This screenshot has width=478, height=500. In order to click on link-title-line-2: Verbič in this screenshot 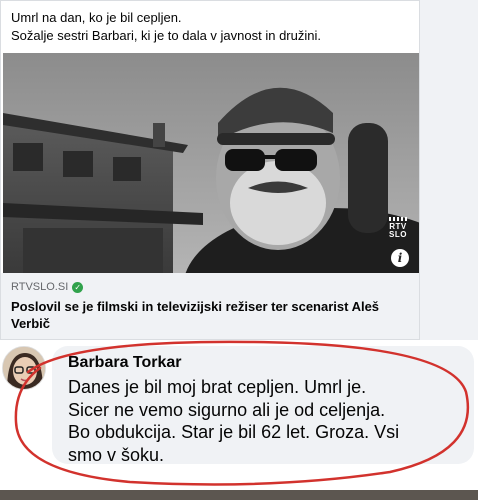, I will do `click(31, 323)`.